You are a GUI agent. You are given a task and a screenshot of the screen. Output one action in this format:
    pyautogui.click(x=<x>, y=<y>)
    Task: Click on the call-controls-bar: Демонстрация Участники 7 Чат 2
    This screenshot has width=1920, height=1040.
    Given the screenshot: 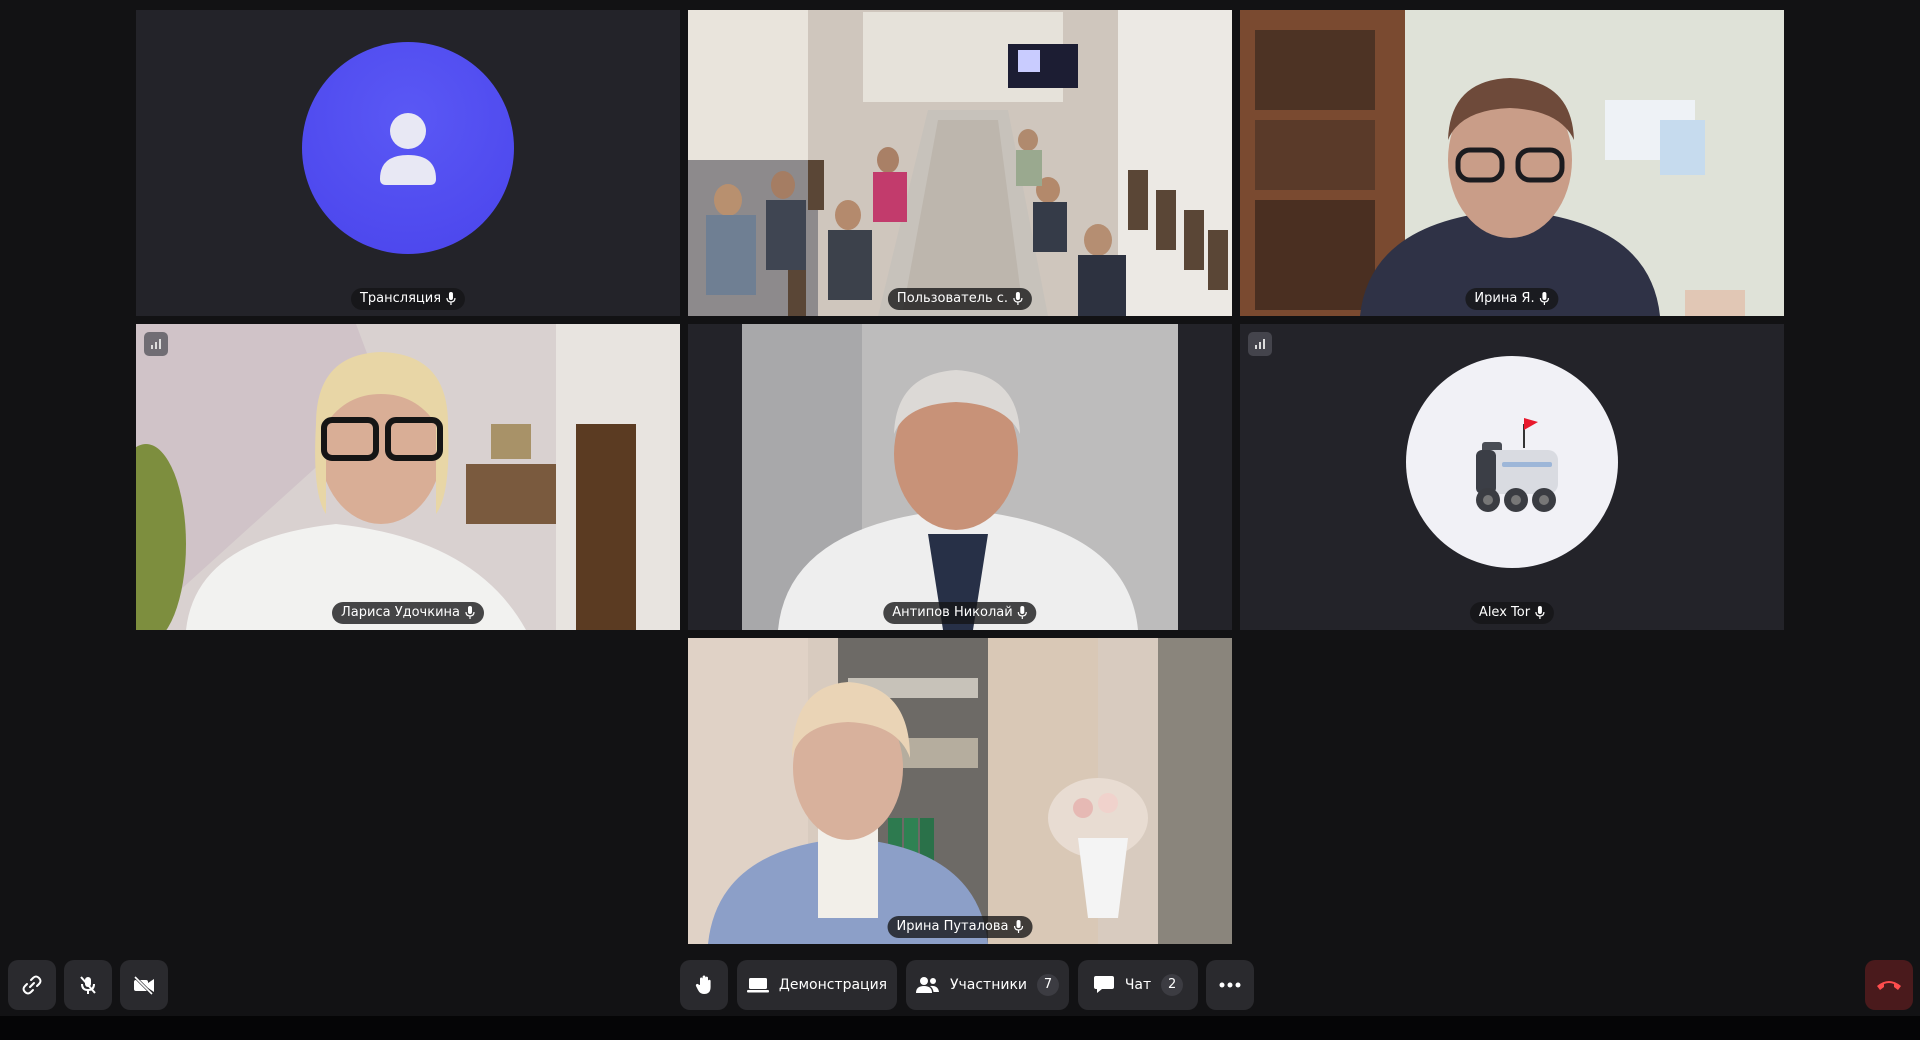 What is the action you would take?
    pyautogui.click(x=960, y=985)
    